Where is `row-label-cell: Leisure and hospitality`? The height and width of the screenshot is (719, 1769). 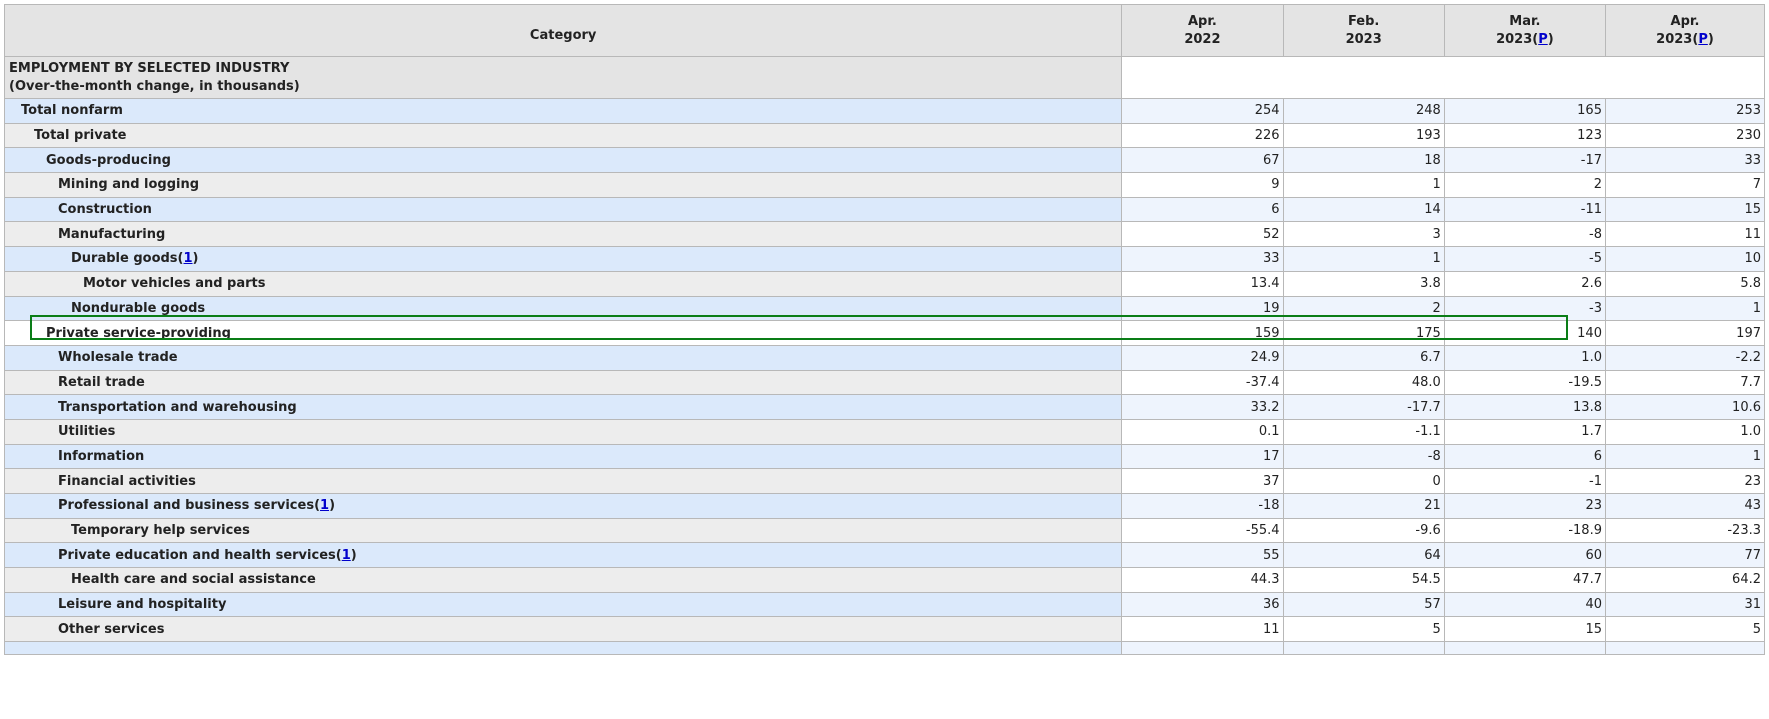
row-label-cell: Leisure and hospitality is located at coordinates (563, 604).